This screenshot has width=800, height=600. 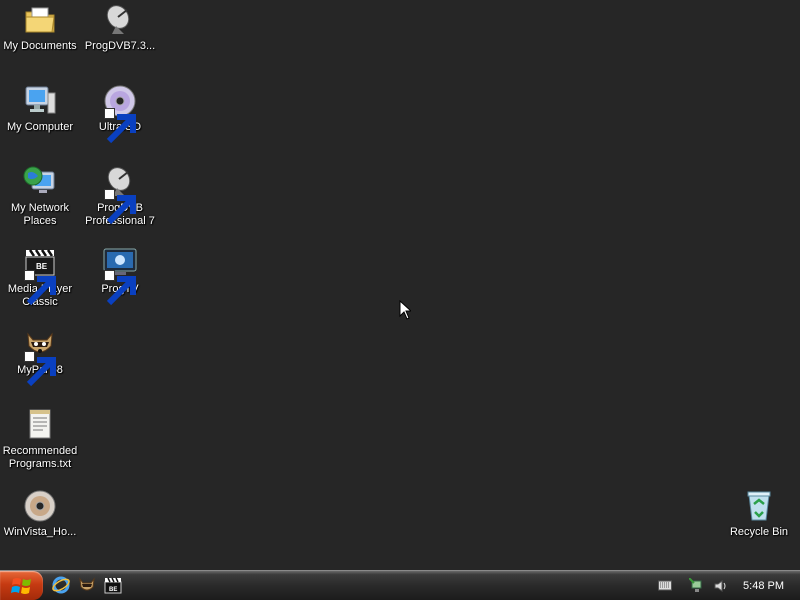 I want to click on desktop-icon-label: Recommended Programs.txt, so click(x=40, y=457).